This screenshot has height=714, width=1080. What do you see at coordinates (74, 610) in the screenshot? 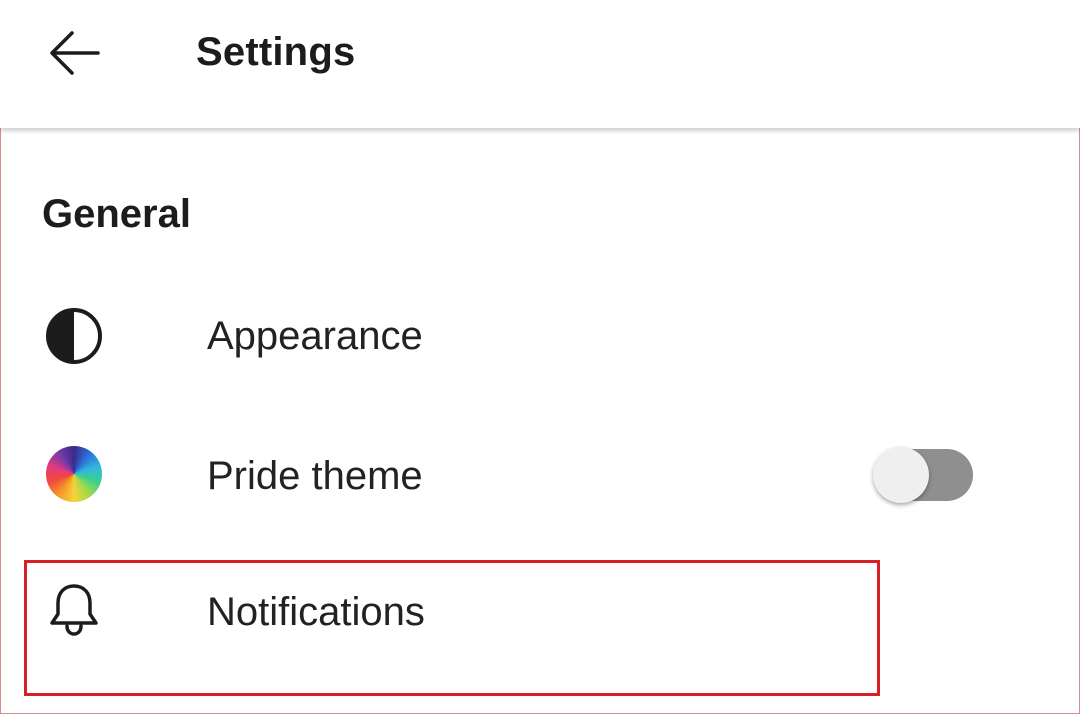
I see `bell-icon` at bounding box center [74, 610].